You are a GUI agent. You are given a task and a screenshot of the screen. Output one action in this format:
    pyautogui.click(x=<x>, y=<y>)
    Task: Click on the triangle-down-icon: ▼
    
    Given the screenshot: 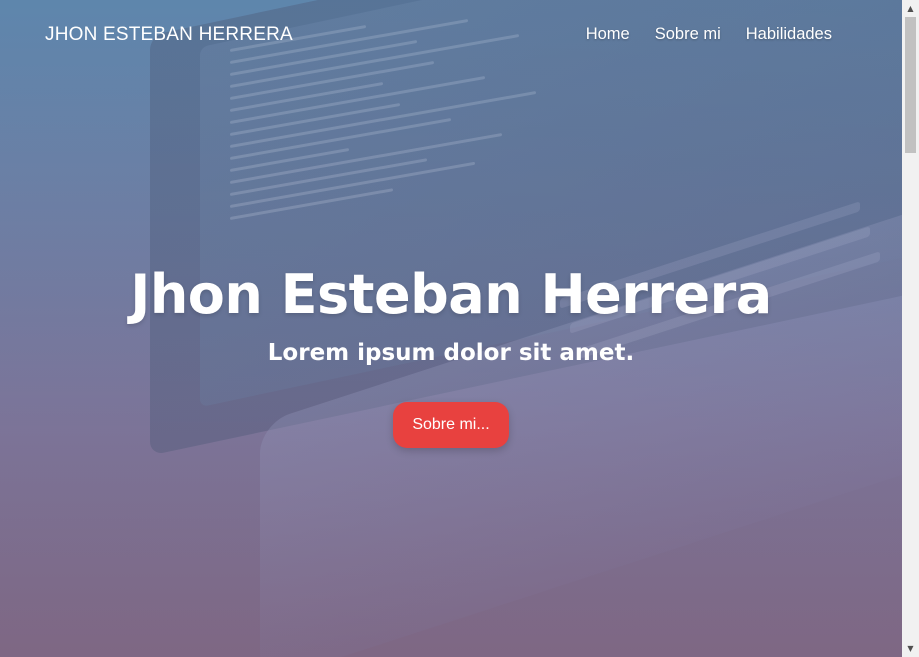 What is the action you would take?
    pyautogui.click(x=910, y=648)
    